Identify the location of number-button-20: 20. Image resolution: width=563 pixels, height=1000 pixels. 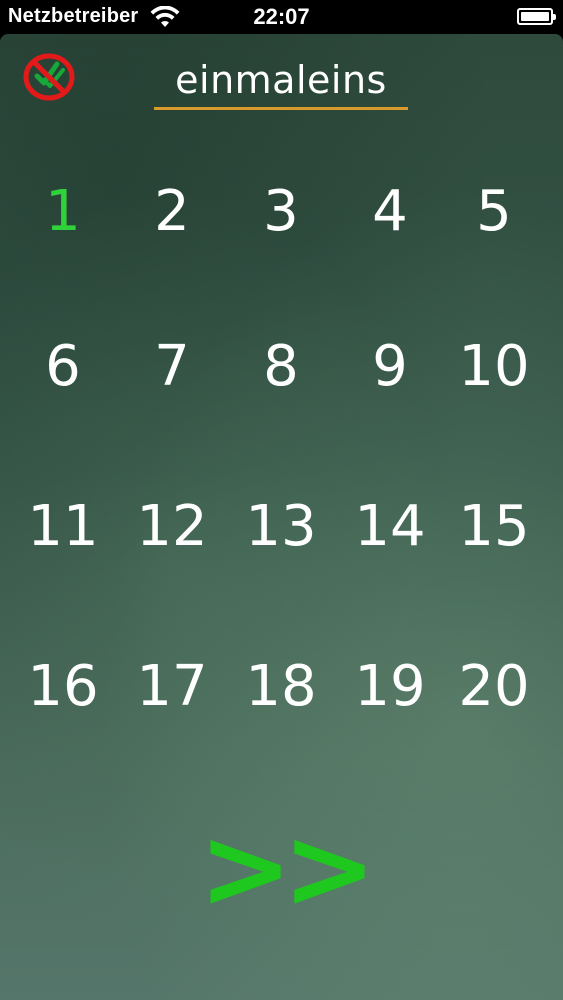
(494, 687).